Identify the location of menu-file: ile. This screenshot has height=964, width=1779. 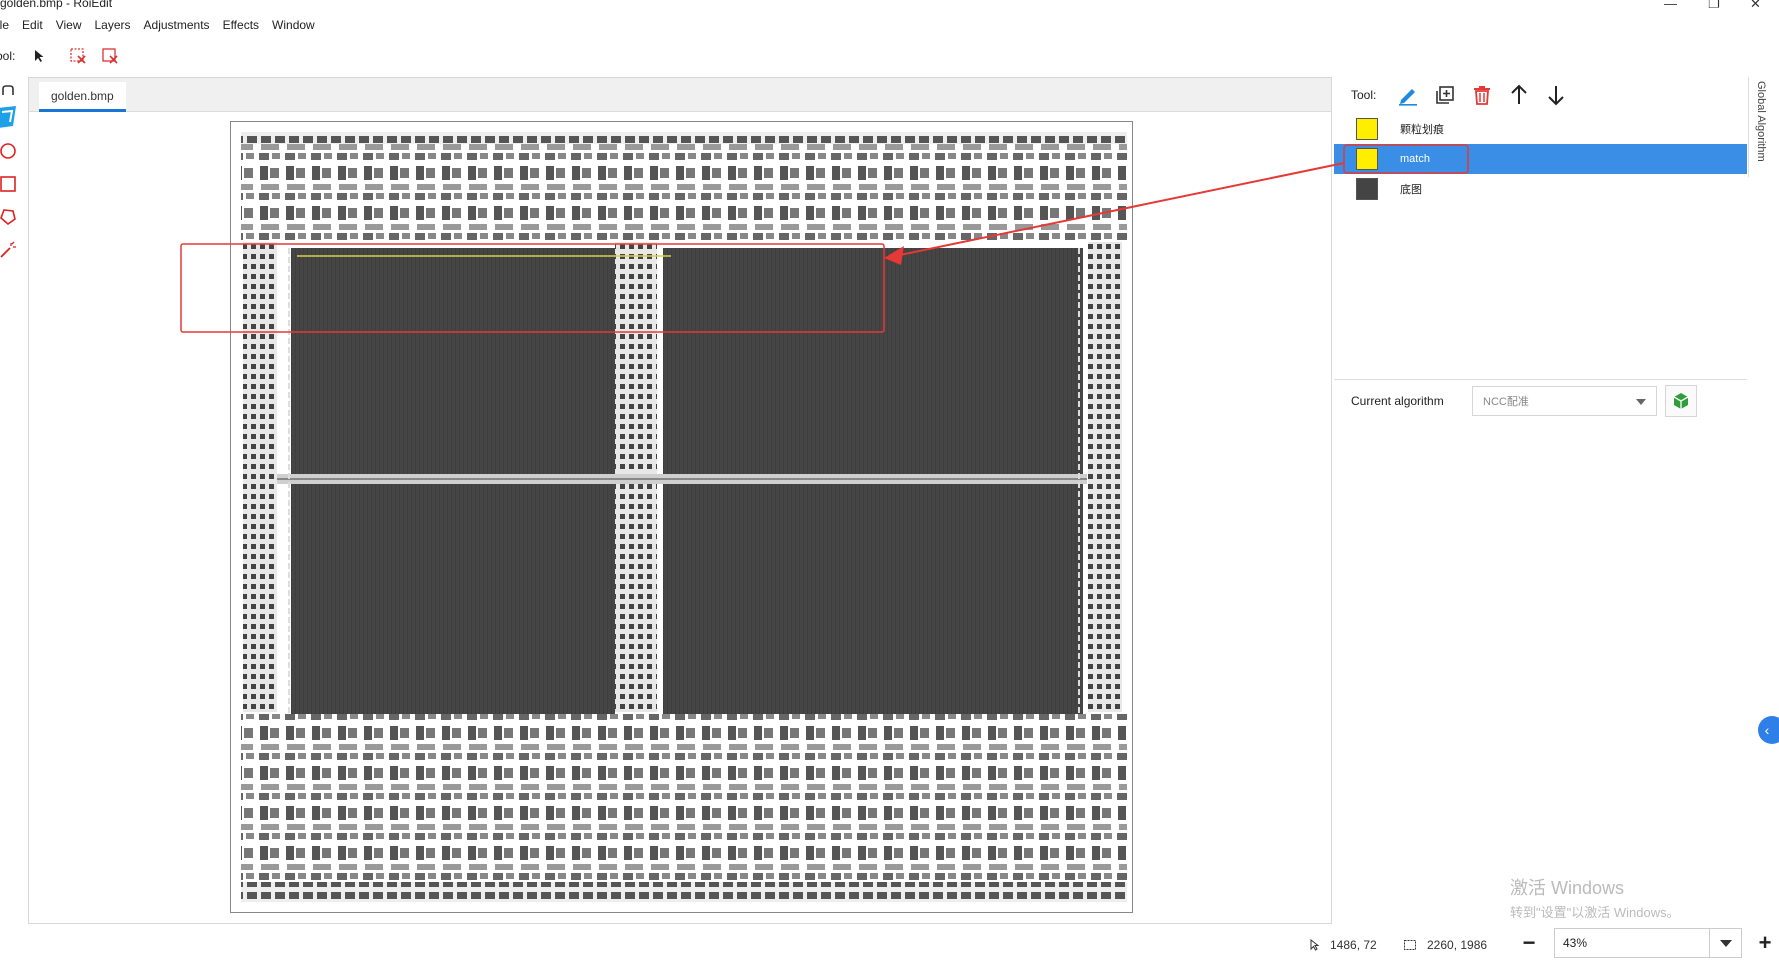
(8, 25).